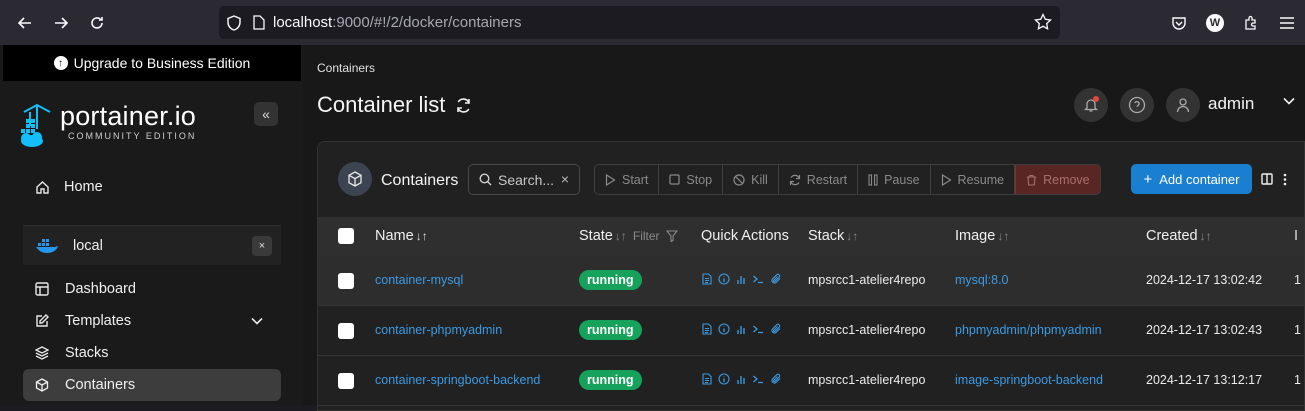 The height and width of the screenshot is (411, 1305). I want to click on breadcrumb: Containers, so click(346, 68).